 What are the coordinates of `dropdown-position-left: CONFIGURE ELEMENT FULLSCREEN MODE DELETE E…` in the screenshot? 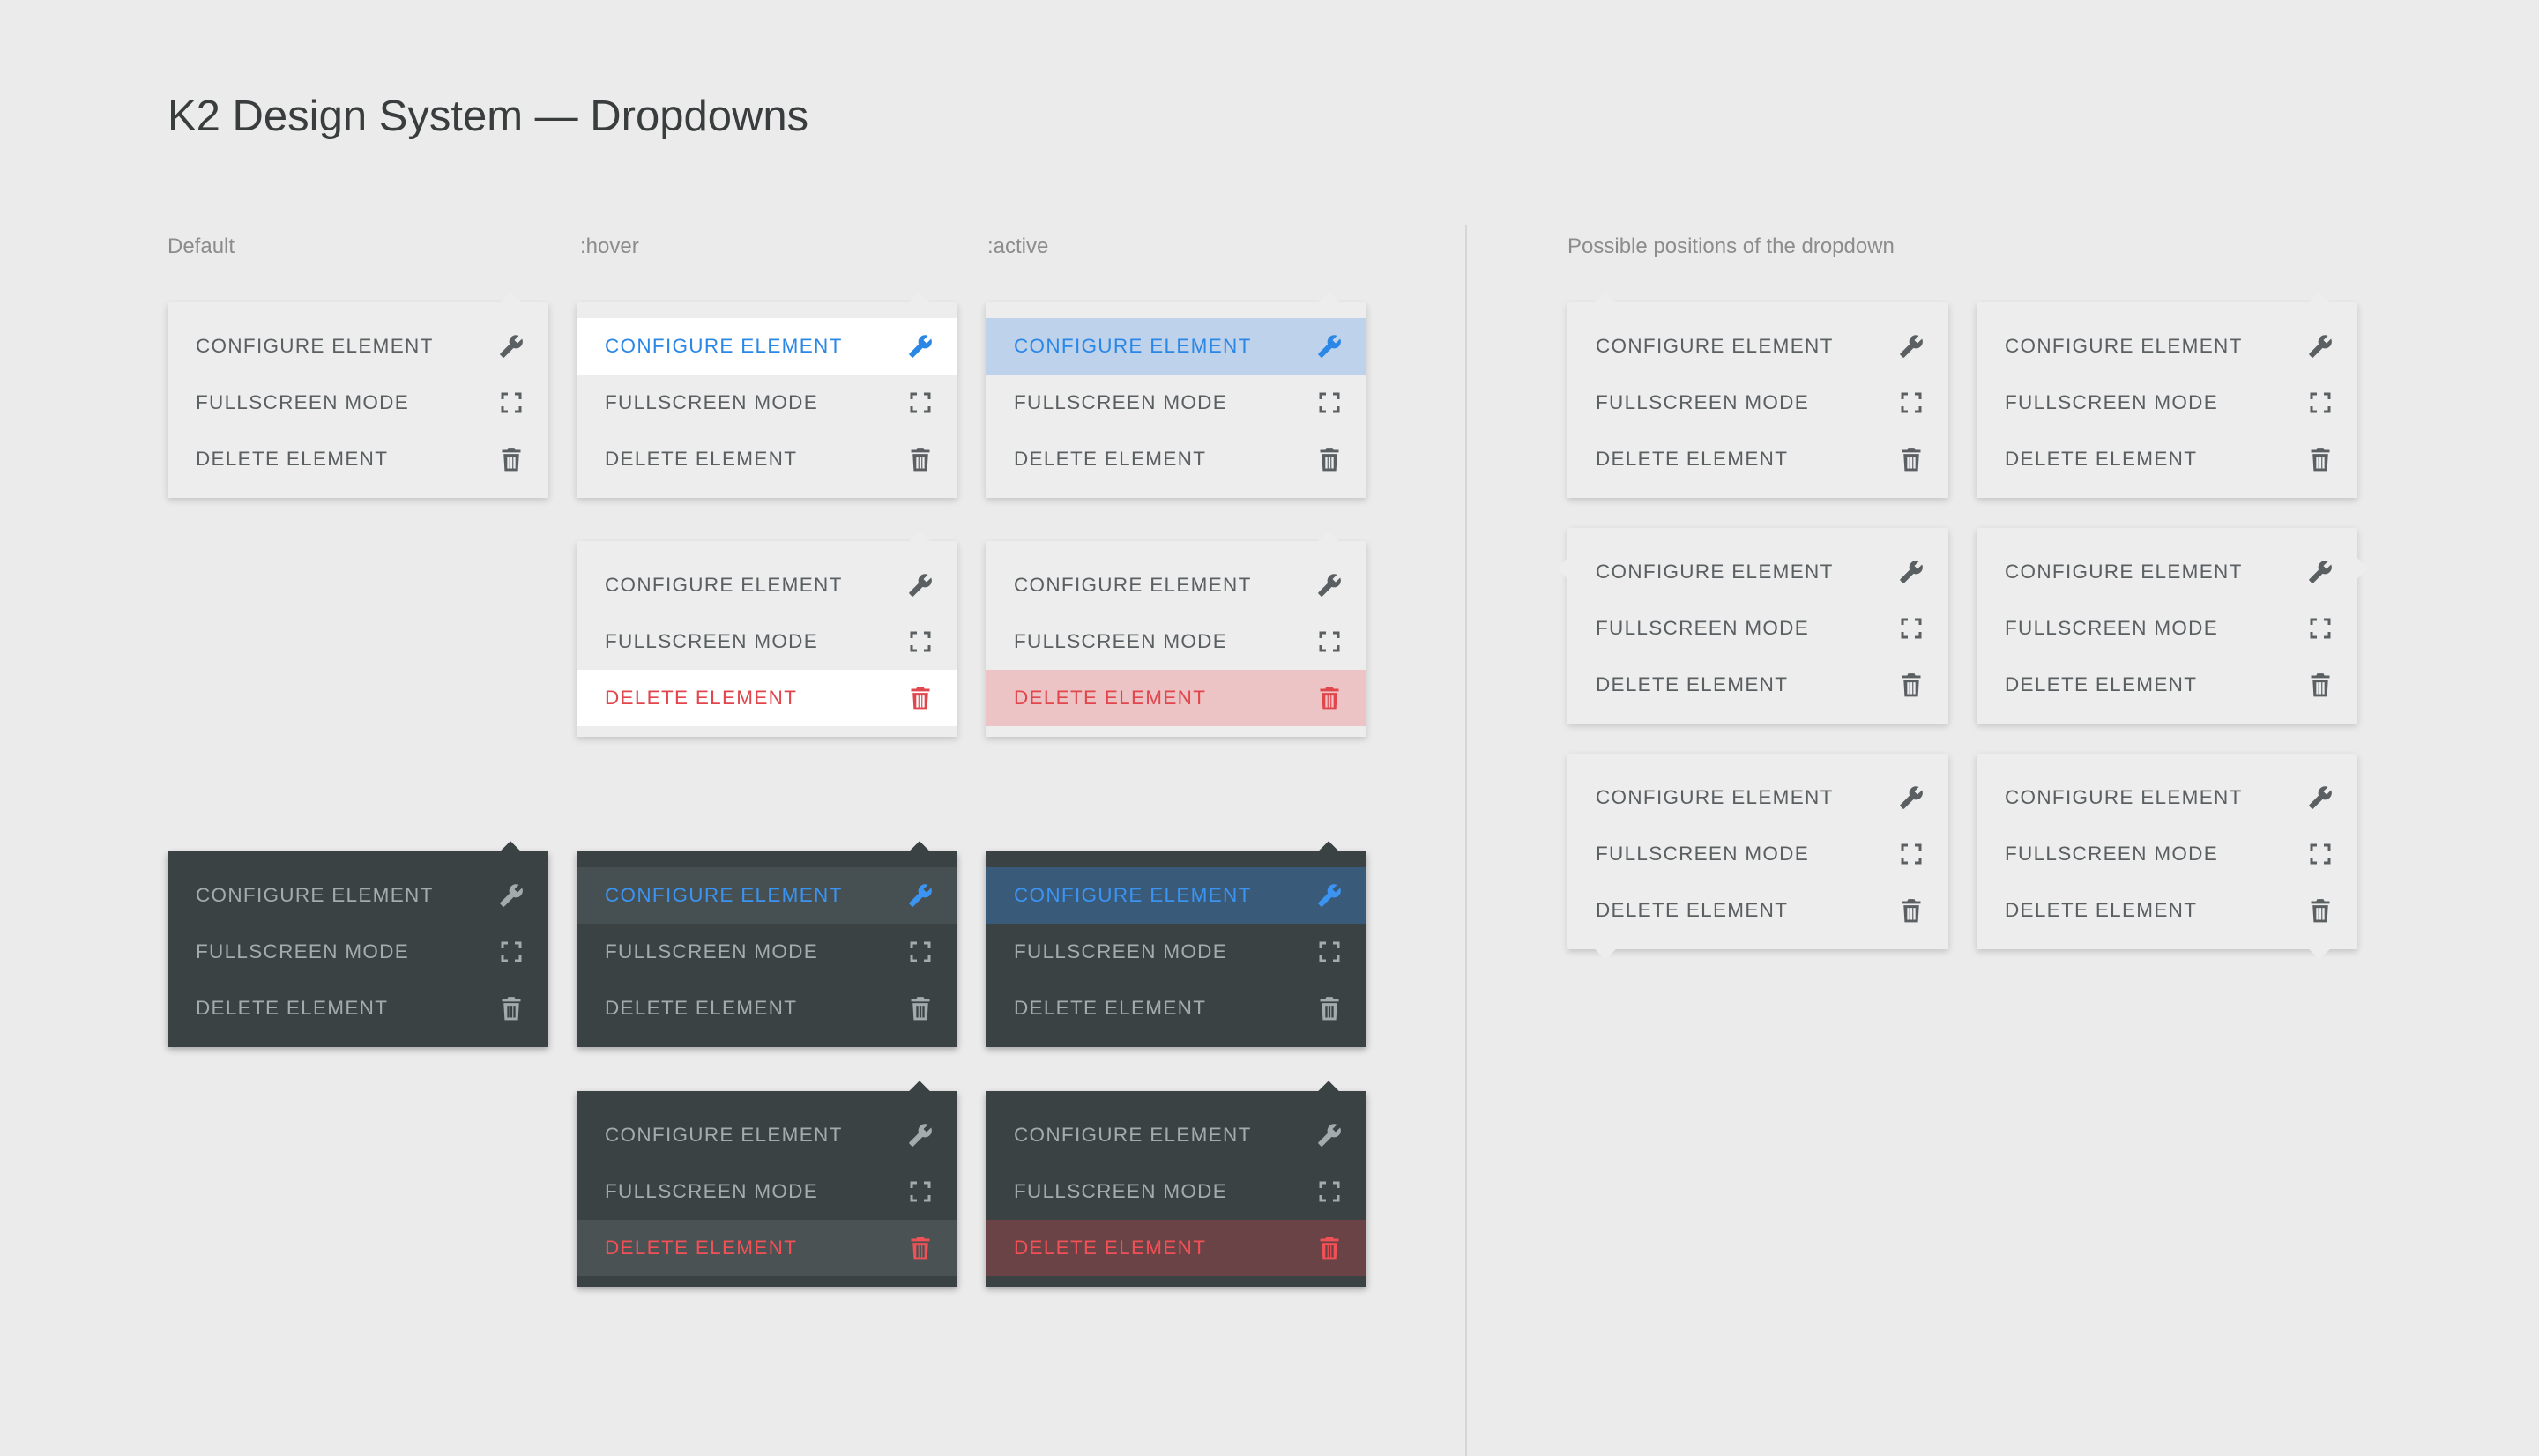 It's located at (1752, 626).